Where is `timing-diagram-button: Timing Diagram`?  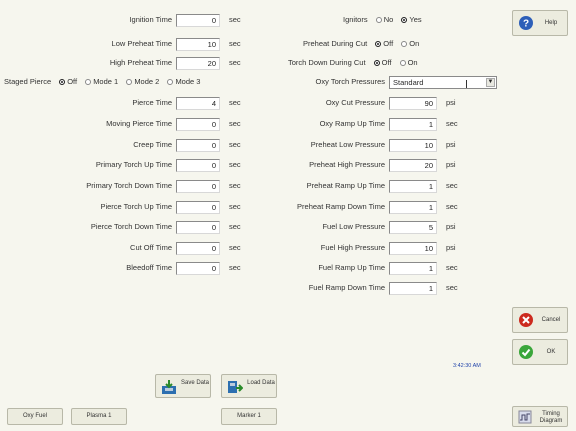 timing-diagram-button: Timing Diagram is located at coordinates (540, 416).